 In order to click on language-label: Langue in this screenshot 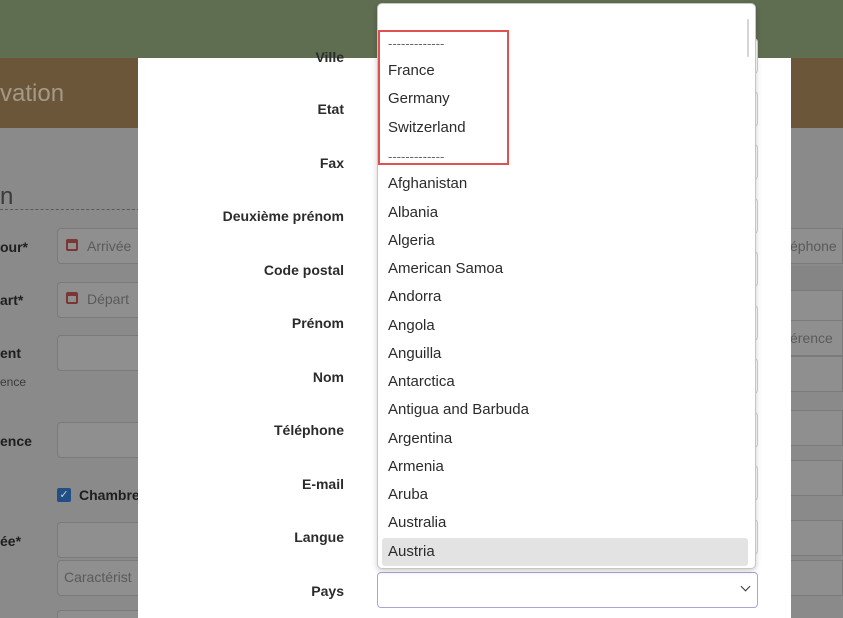, I will do `click(319, 537)`.